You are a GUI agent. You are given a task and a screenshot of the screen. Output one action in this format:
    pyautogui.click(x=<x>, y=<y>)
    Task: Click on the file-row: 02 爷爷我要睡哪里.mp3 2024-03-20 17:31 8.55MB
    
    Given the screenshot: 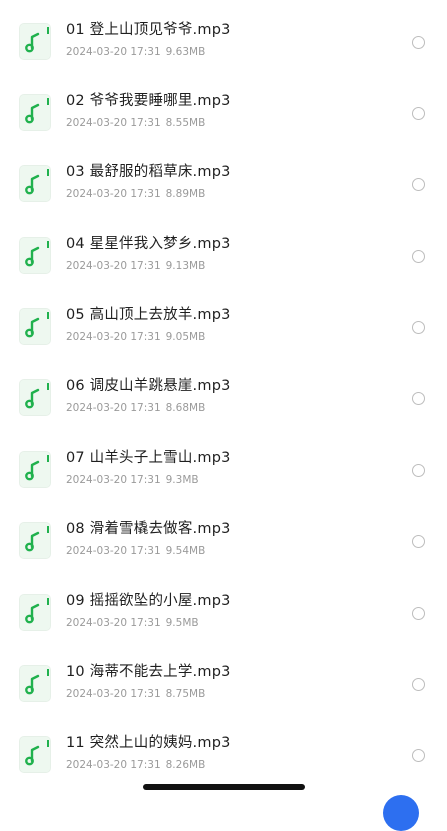 What is the action you would take?
    pyautogui.click(x=223, y=127)
    